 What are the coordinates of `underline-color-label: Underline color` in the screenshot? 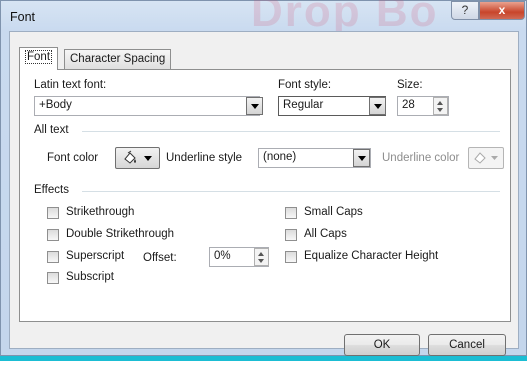 It's located at (421, 158).